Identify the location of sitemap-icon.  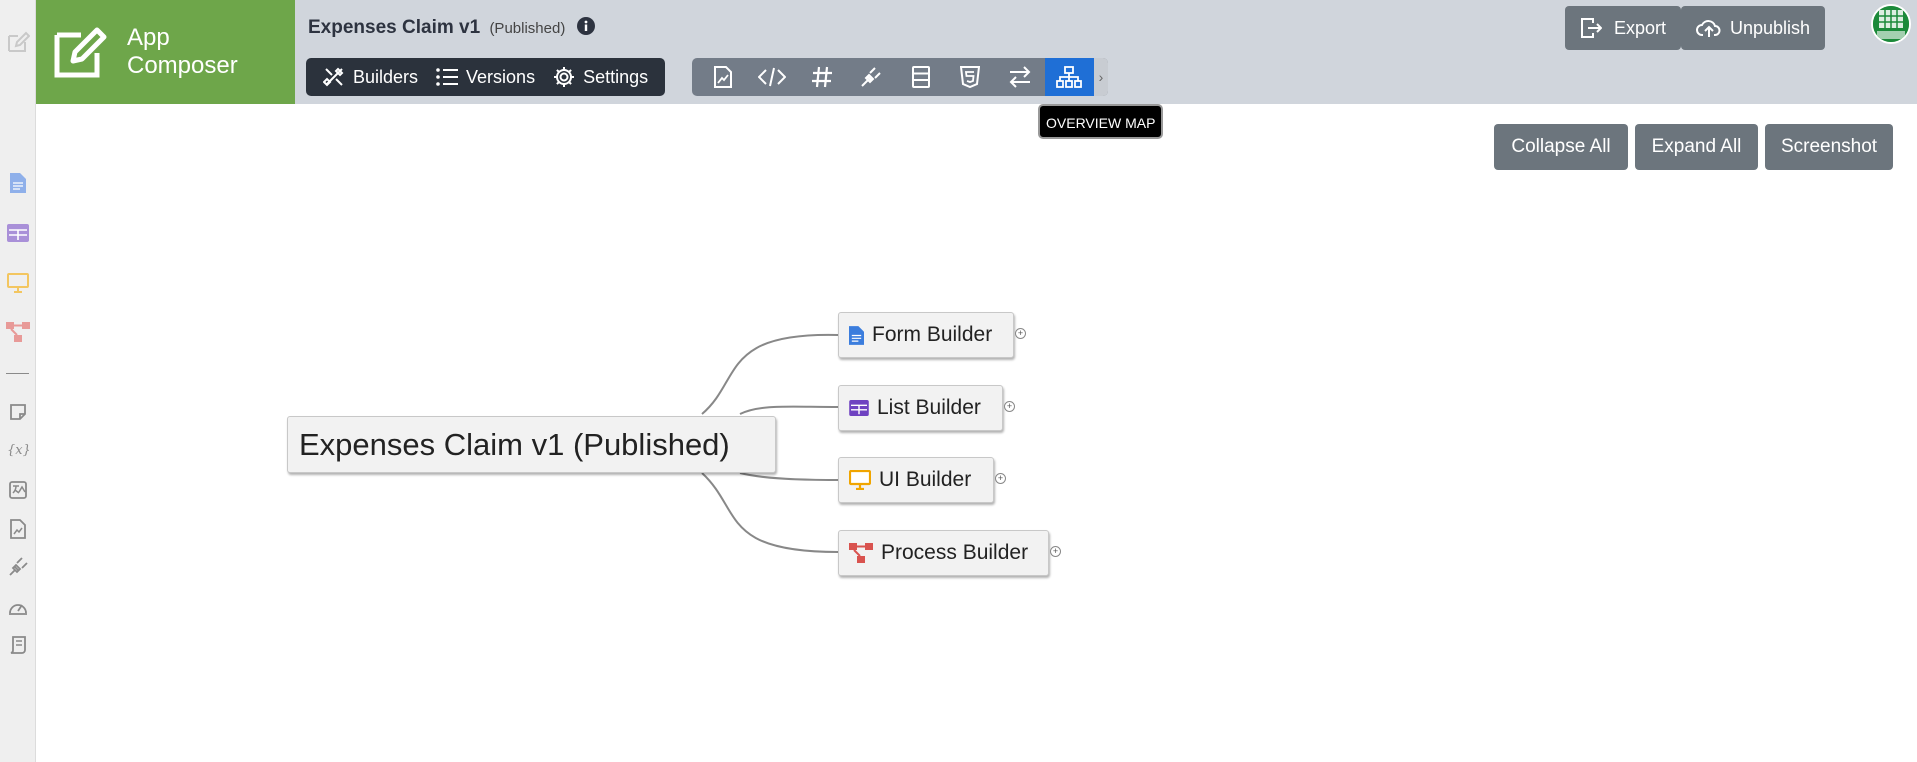
(1069, 77).